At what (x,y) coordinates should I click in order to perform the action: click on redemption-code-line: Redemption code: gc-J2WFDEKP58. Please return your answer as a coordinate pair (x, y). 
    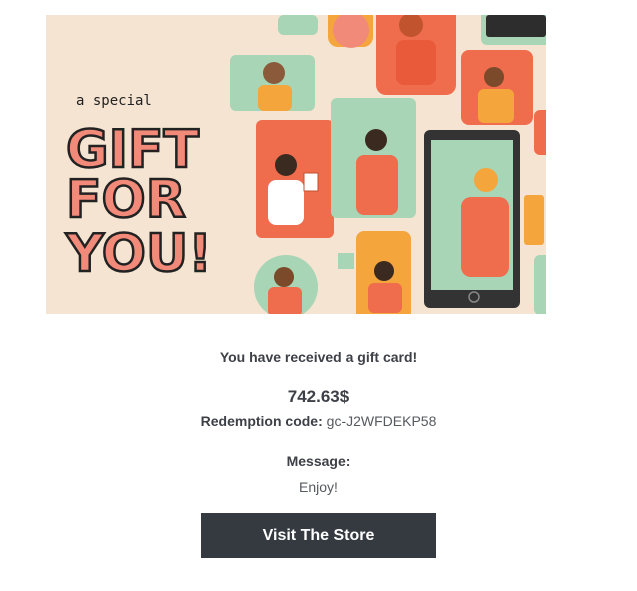
    Looking at the image, I should click on (318, 421).